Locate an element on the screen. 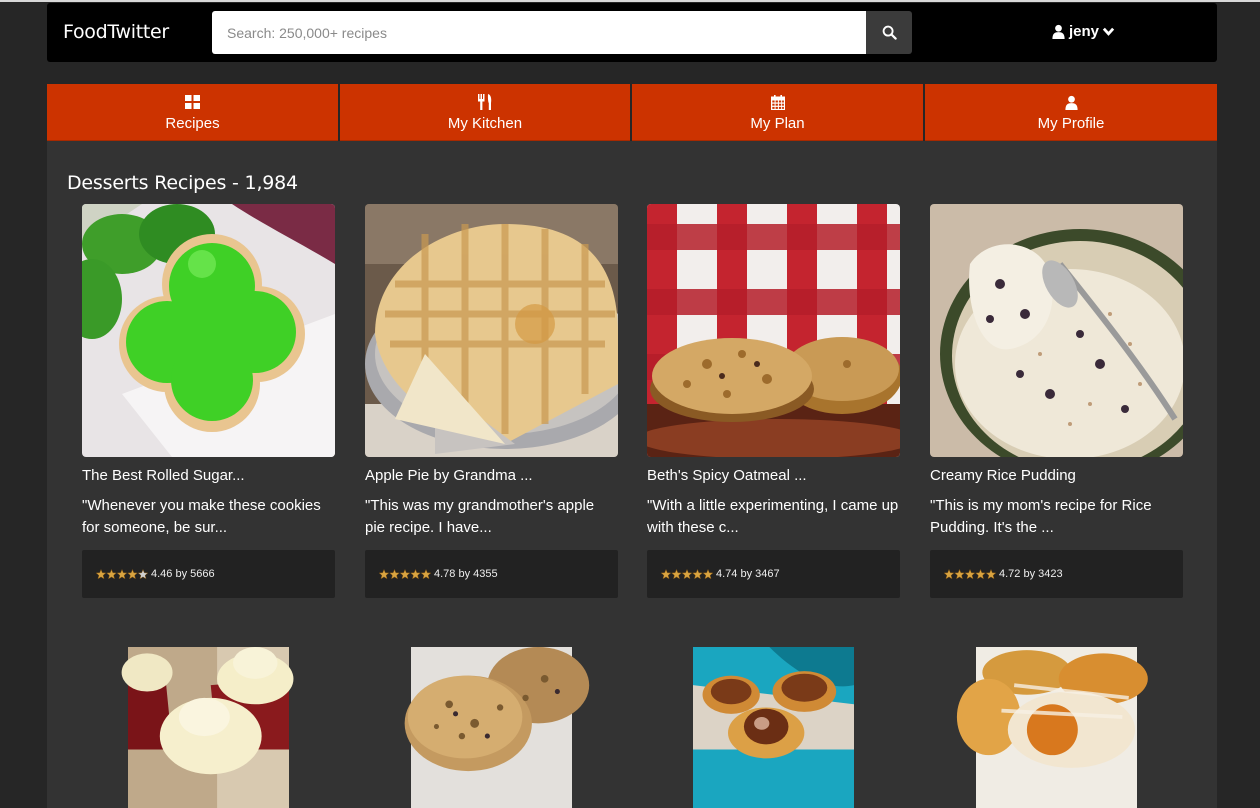  search-icon is located at coordinates (889, 32).